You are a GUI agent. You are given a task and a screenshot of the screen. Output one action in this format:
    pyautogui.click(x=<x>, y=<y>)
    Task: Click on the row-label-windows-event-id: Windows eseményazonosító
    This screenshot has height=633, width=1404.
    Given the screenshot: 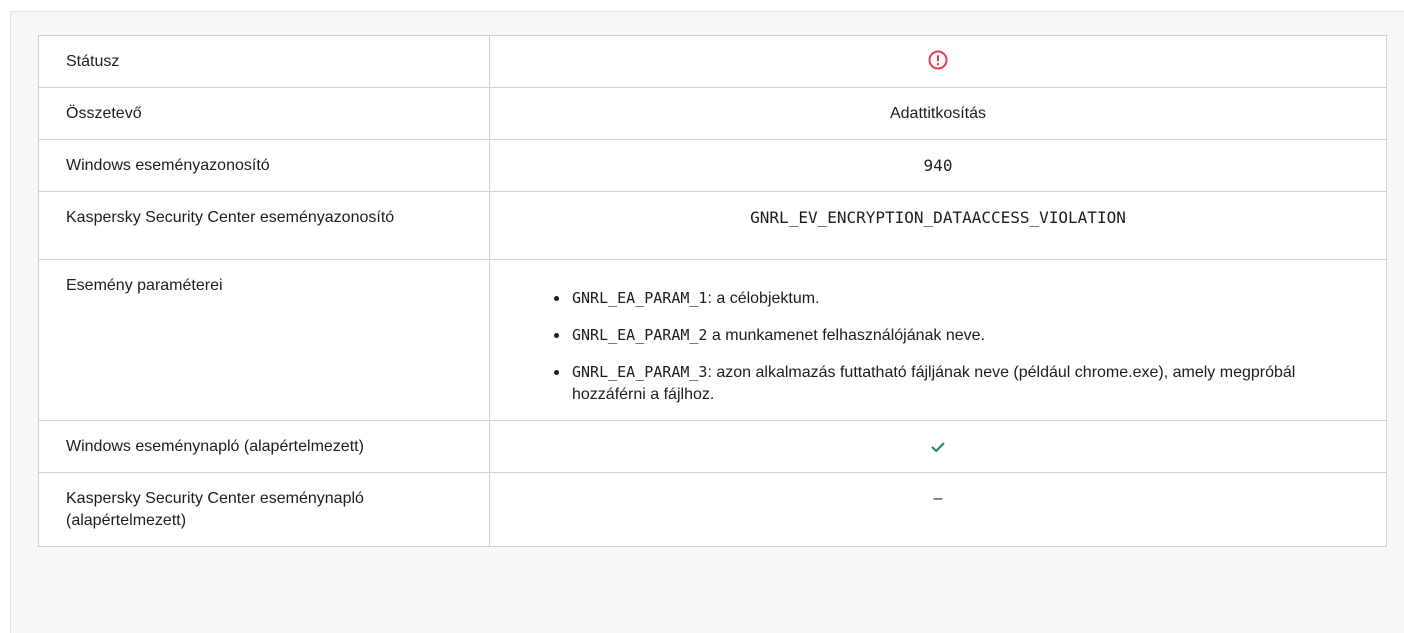 What is the action you would take?
    pyautogui.click(x=264, y=165)
    